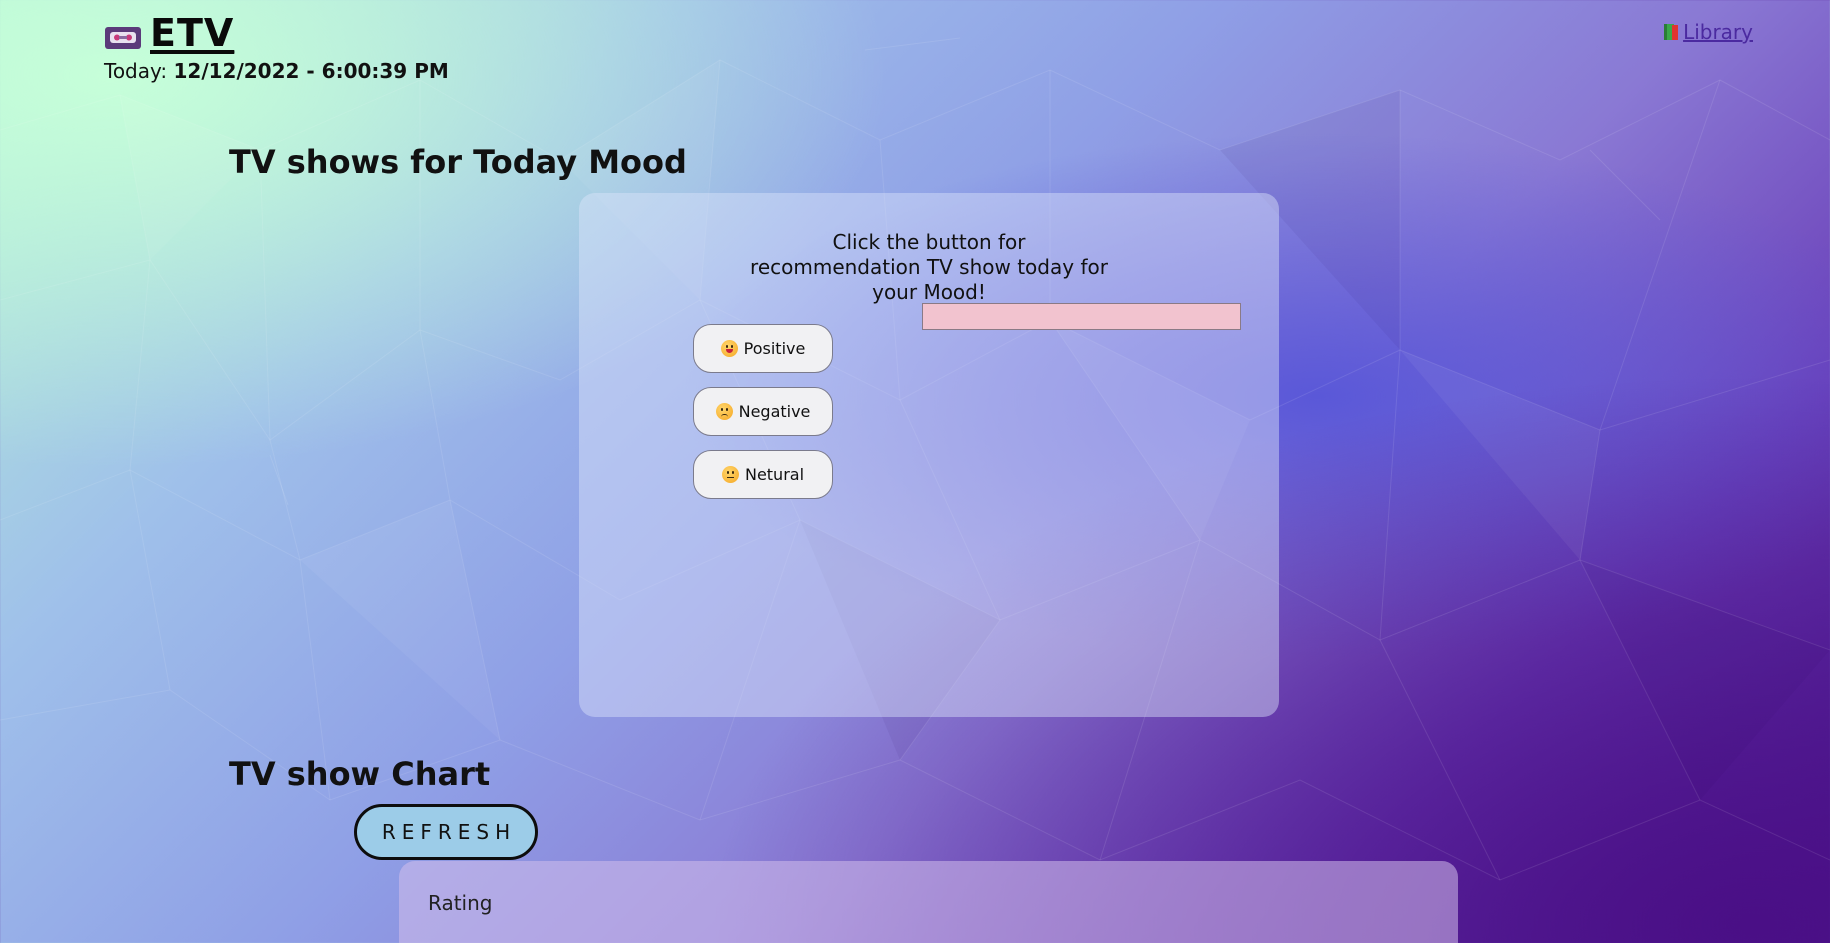 Image resolution: width=1830 pixels, height=943 pixels. I want to click on negative-label: Negative, so click(774, 411).